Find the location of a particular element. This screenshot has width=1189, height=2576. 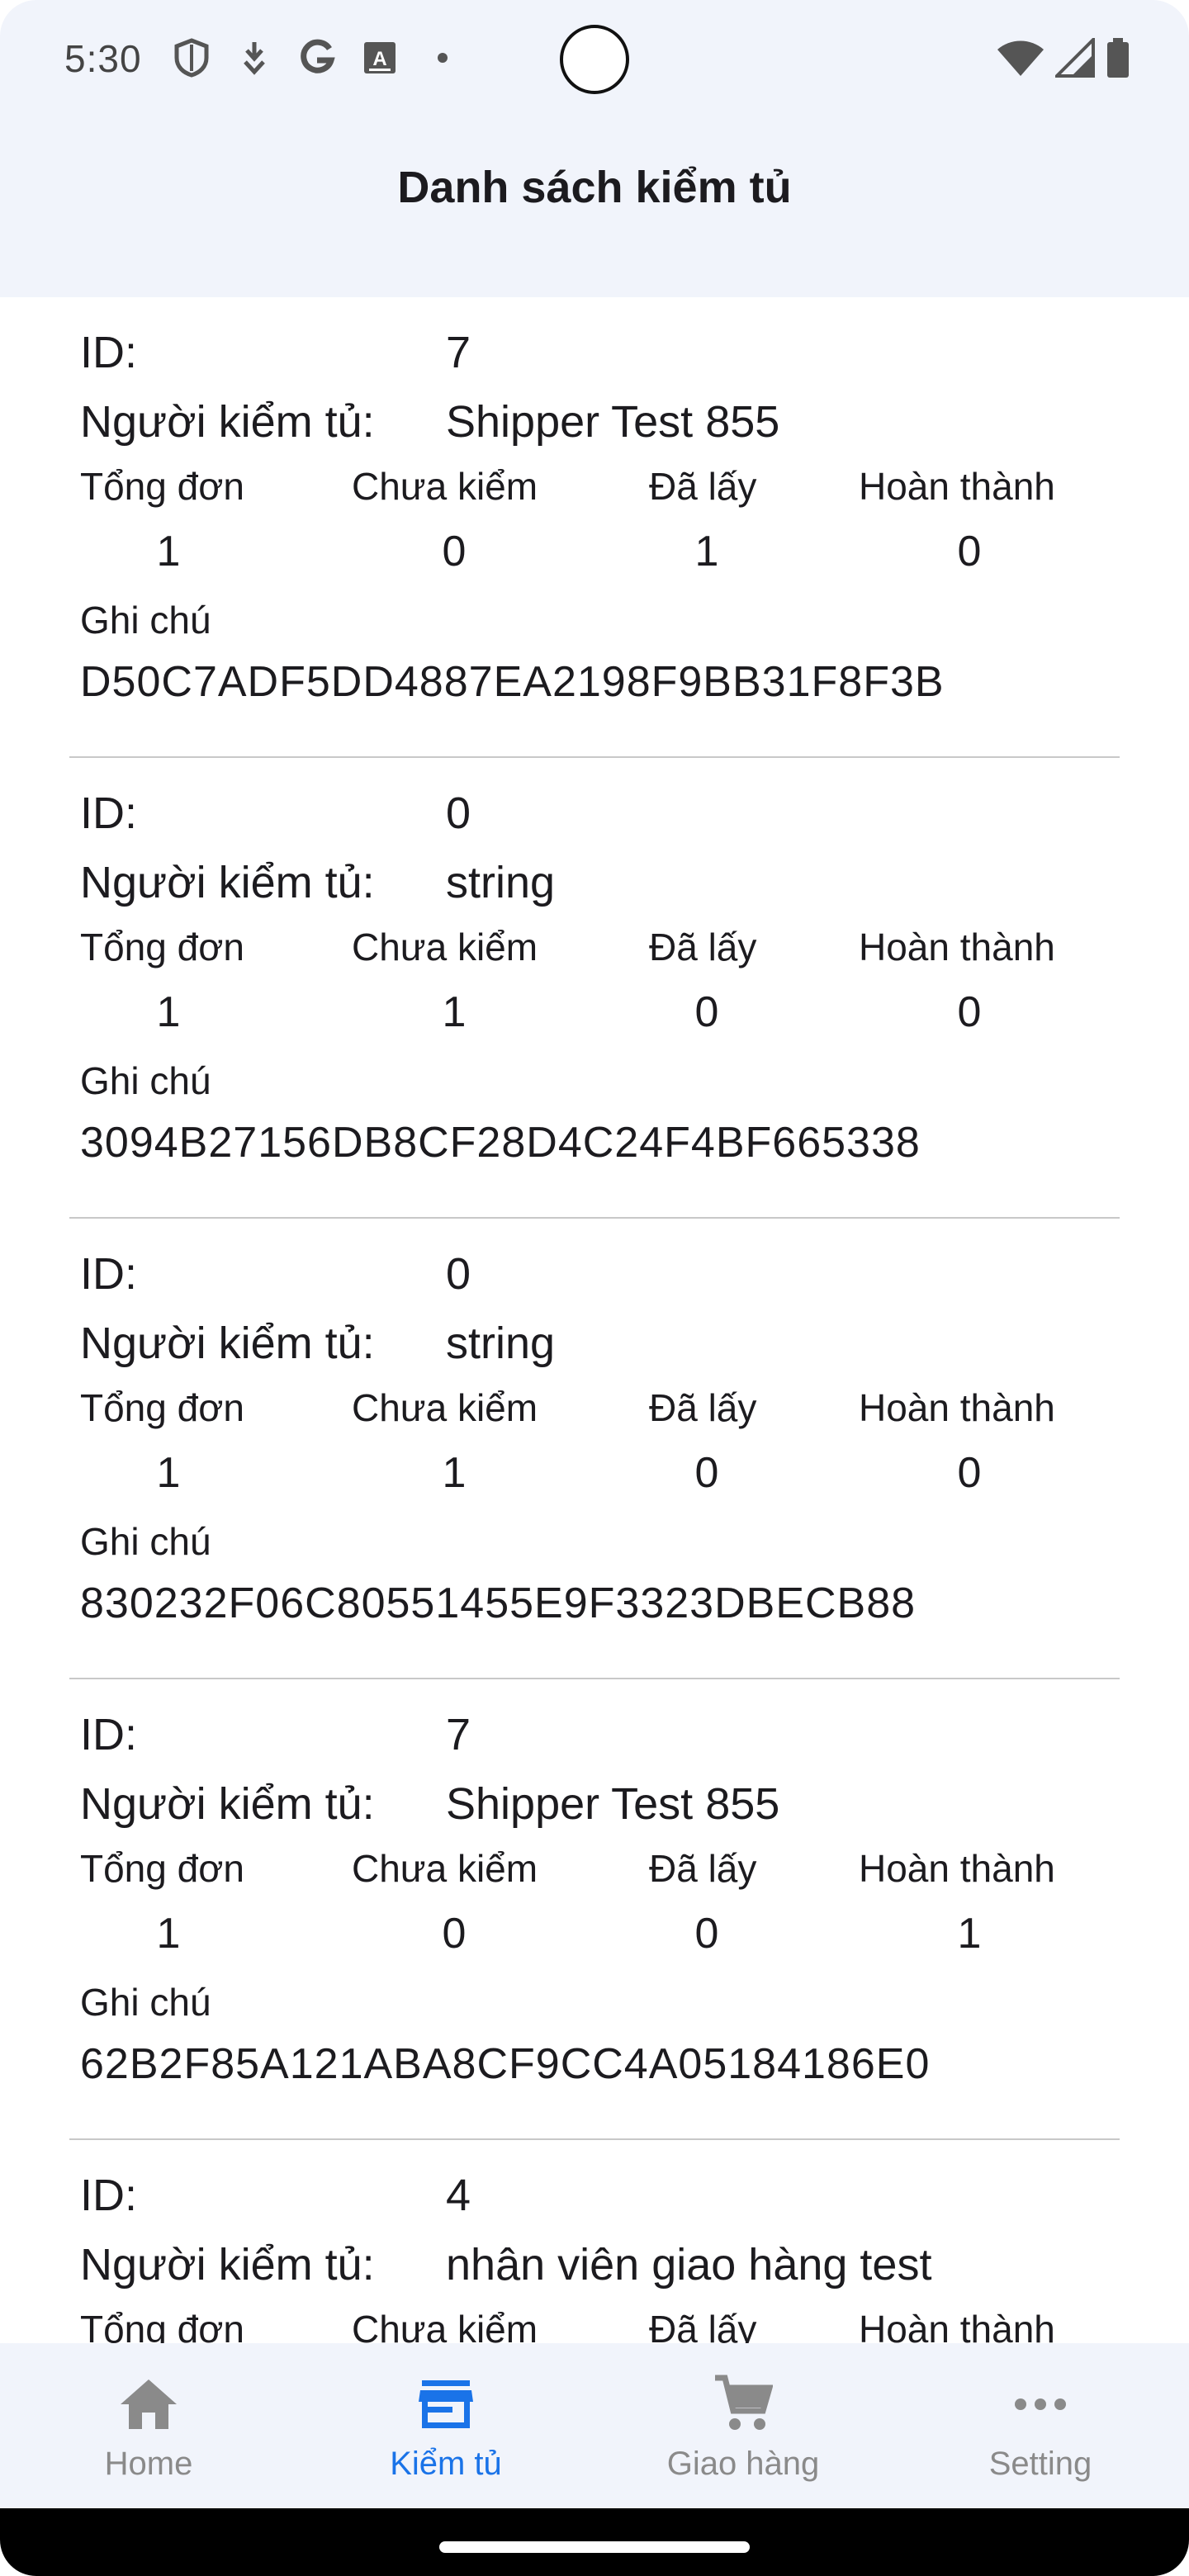

picked-value: 1 is located at coordinates (706, 551).